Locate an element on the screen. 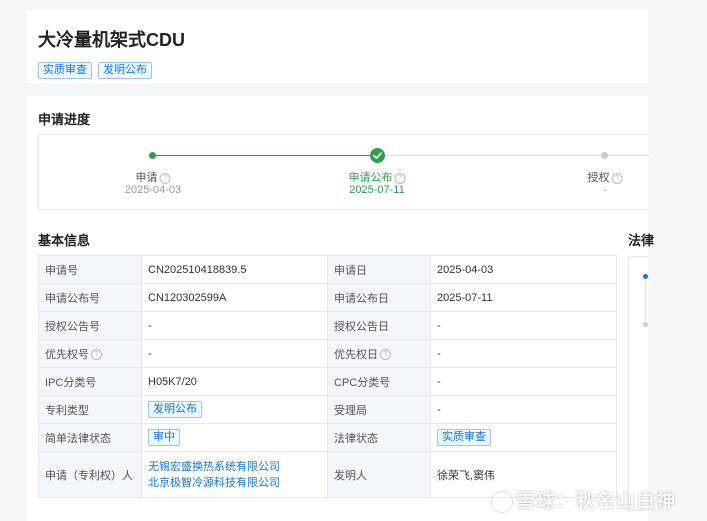  field-label: 受理局 is located at coordinates (379, 409).